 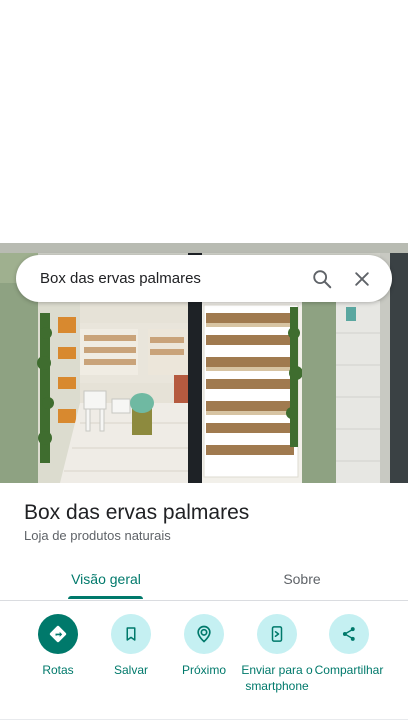 What do you see at coordinates (171, 278) in the screenshot?
I see `search-input: Box das ervas palmares` at bounding box center [171, 278].